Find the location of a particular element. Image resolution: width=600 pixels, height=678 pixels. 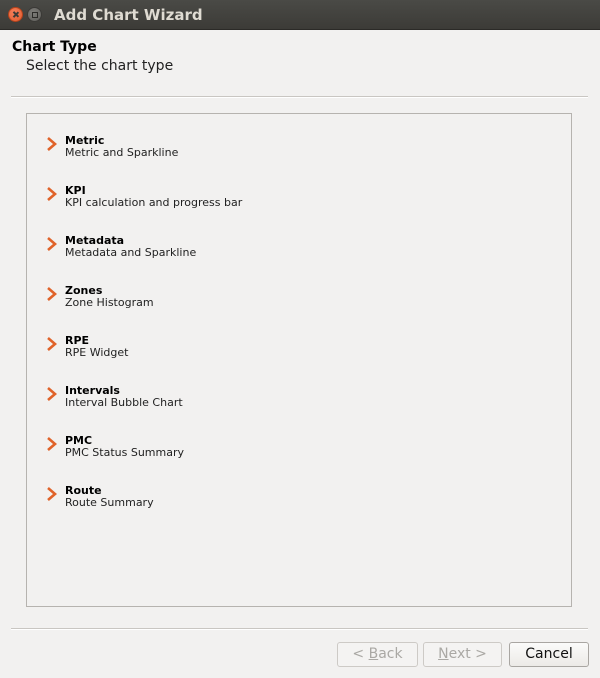

chart-type-item-pmc: PMC PMC Status Summary is located at coordinates (245, 454).